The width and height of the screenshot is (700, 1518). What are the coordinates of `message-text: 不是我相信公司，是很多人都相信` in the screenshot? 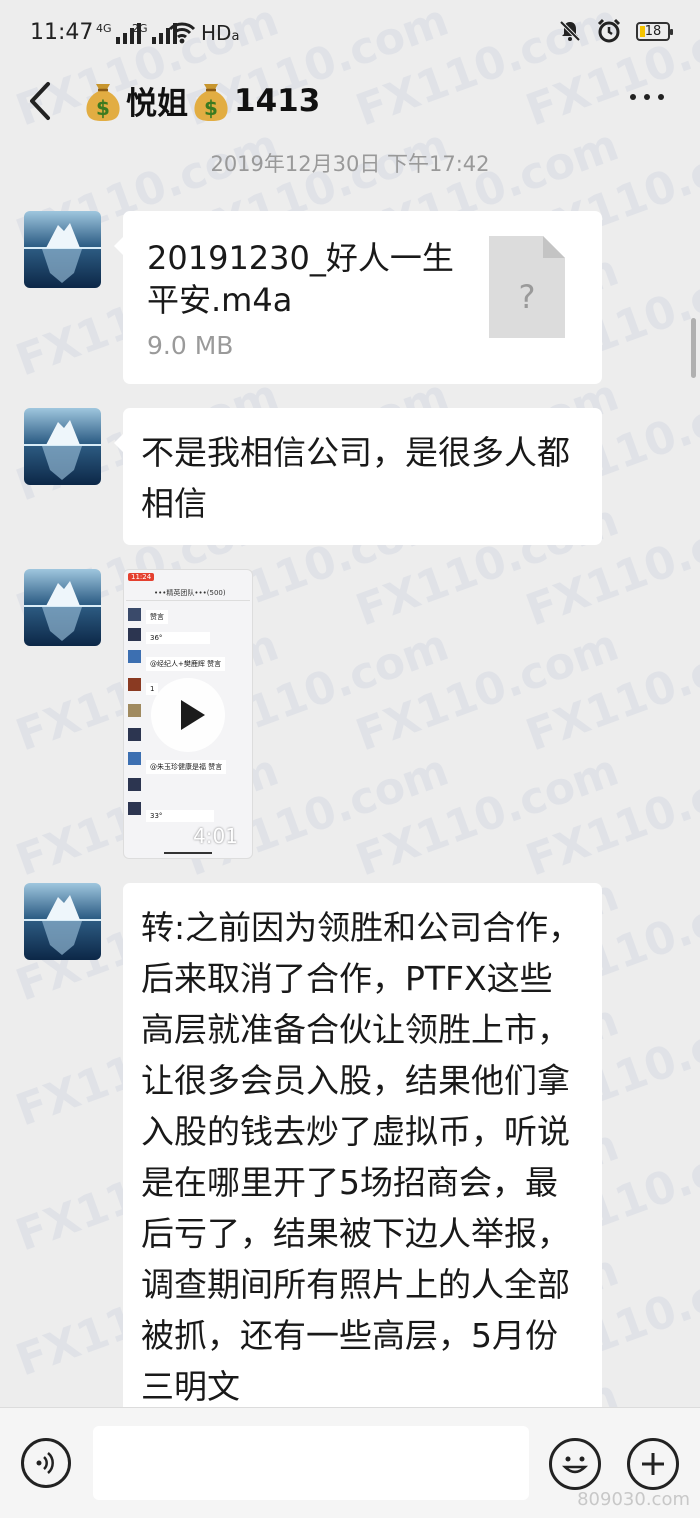 It's located at (355, 478).